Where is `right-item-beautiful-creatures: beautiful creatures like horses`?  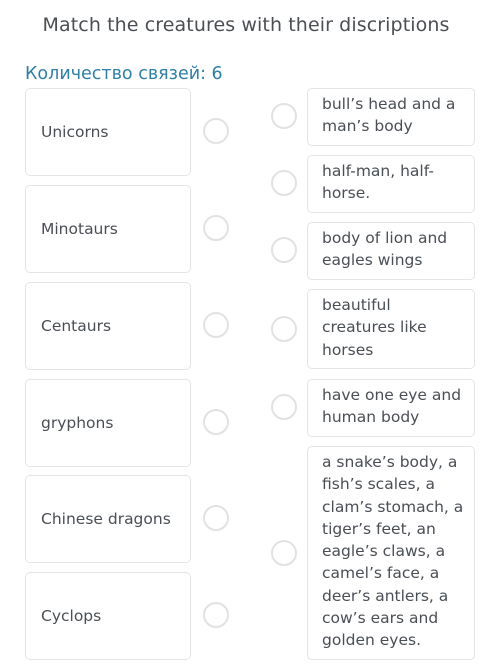 right-item-beautiful-creatures: beautiful creatures like horses is located at coordinates (391, 329).